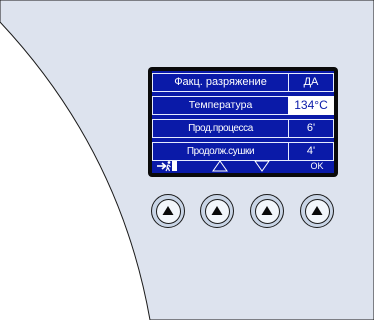  Describe the element at coordinates (220, 82) in the screenshot. I see `menu-row-label: Факц. разряжение` at that location.